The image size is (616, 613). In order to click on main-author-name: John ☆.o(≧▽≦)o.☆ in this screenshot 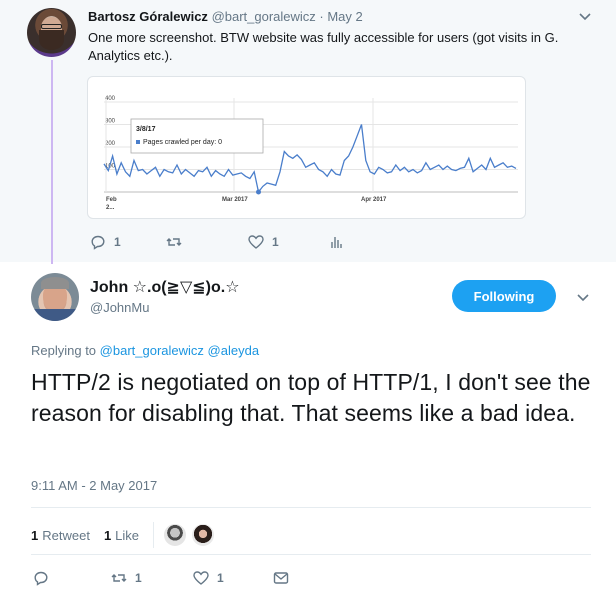, I will do `click(165, 287)`.